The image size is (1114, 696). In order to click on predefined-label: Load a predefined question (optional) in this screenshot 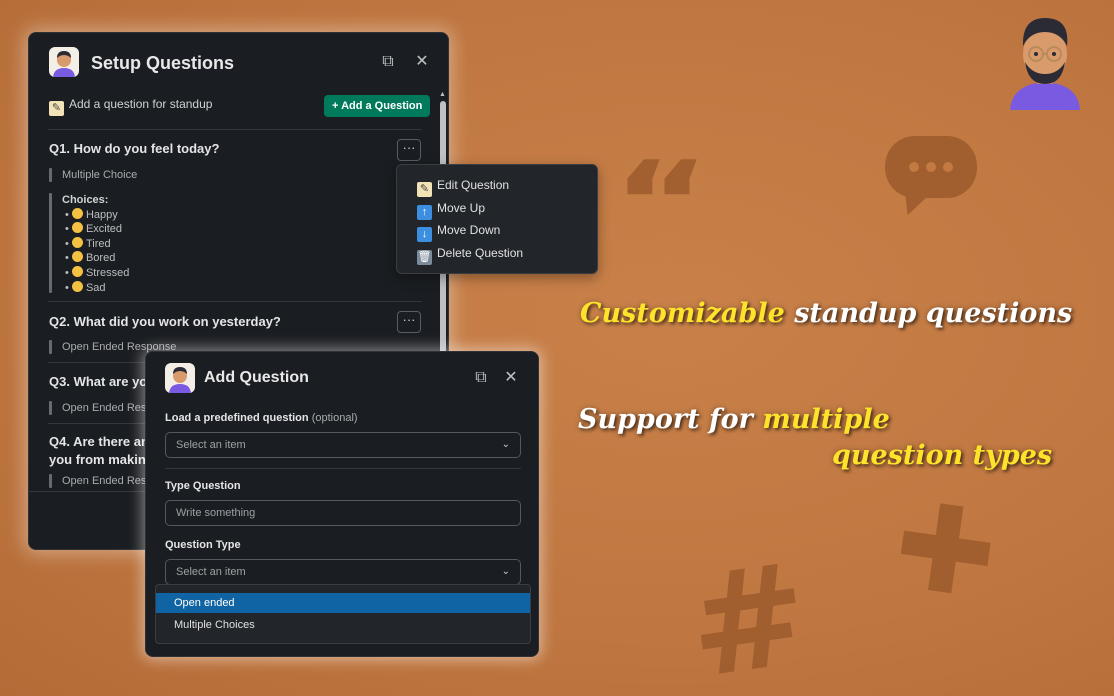, I will do `click(261, 418)`.